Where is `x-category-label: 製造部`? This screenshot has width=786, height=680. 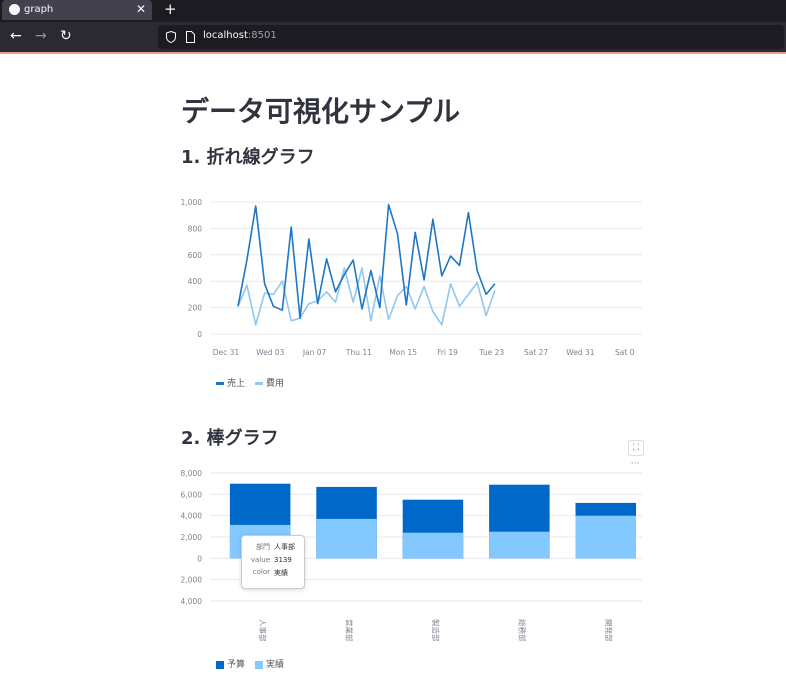
x-category-label: 製造部 is located at coordinates (436, 630).